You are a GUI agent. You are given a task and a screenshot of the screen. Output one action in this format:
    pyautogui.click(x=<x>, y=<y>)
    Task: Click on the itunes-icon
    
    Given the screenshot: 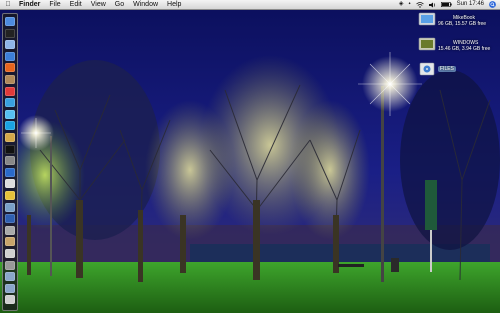 What is the action you would take?
    pyautogui.click(x=10, y=103)
    